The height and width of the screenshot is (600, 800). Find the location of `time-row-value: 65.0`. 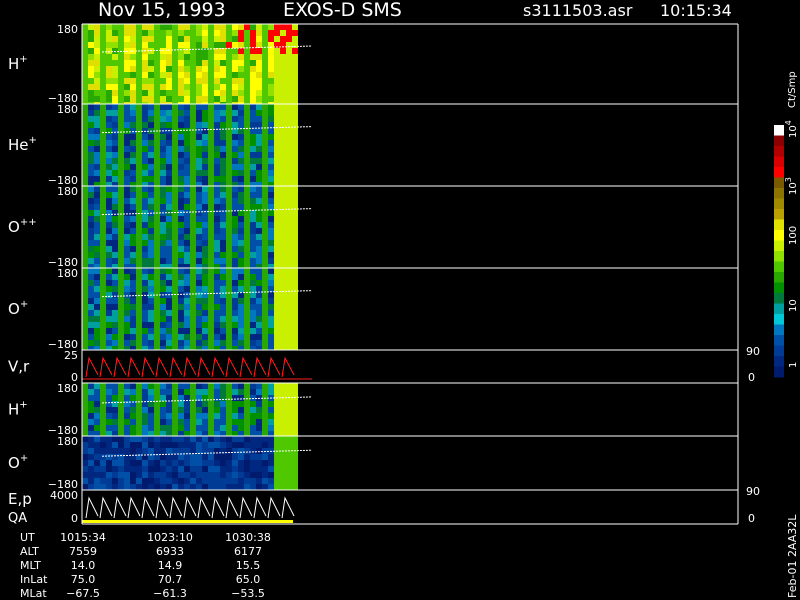

time-row-value: 65.0 is located at coordinates (248, 579).